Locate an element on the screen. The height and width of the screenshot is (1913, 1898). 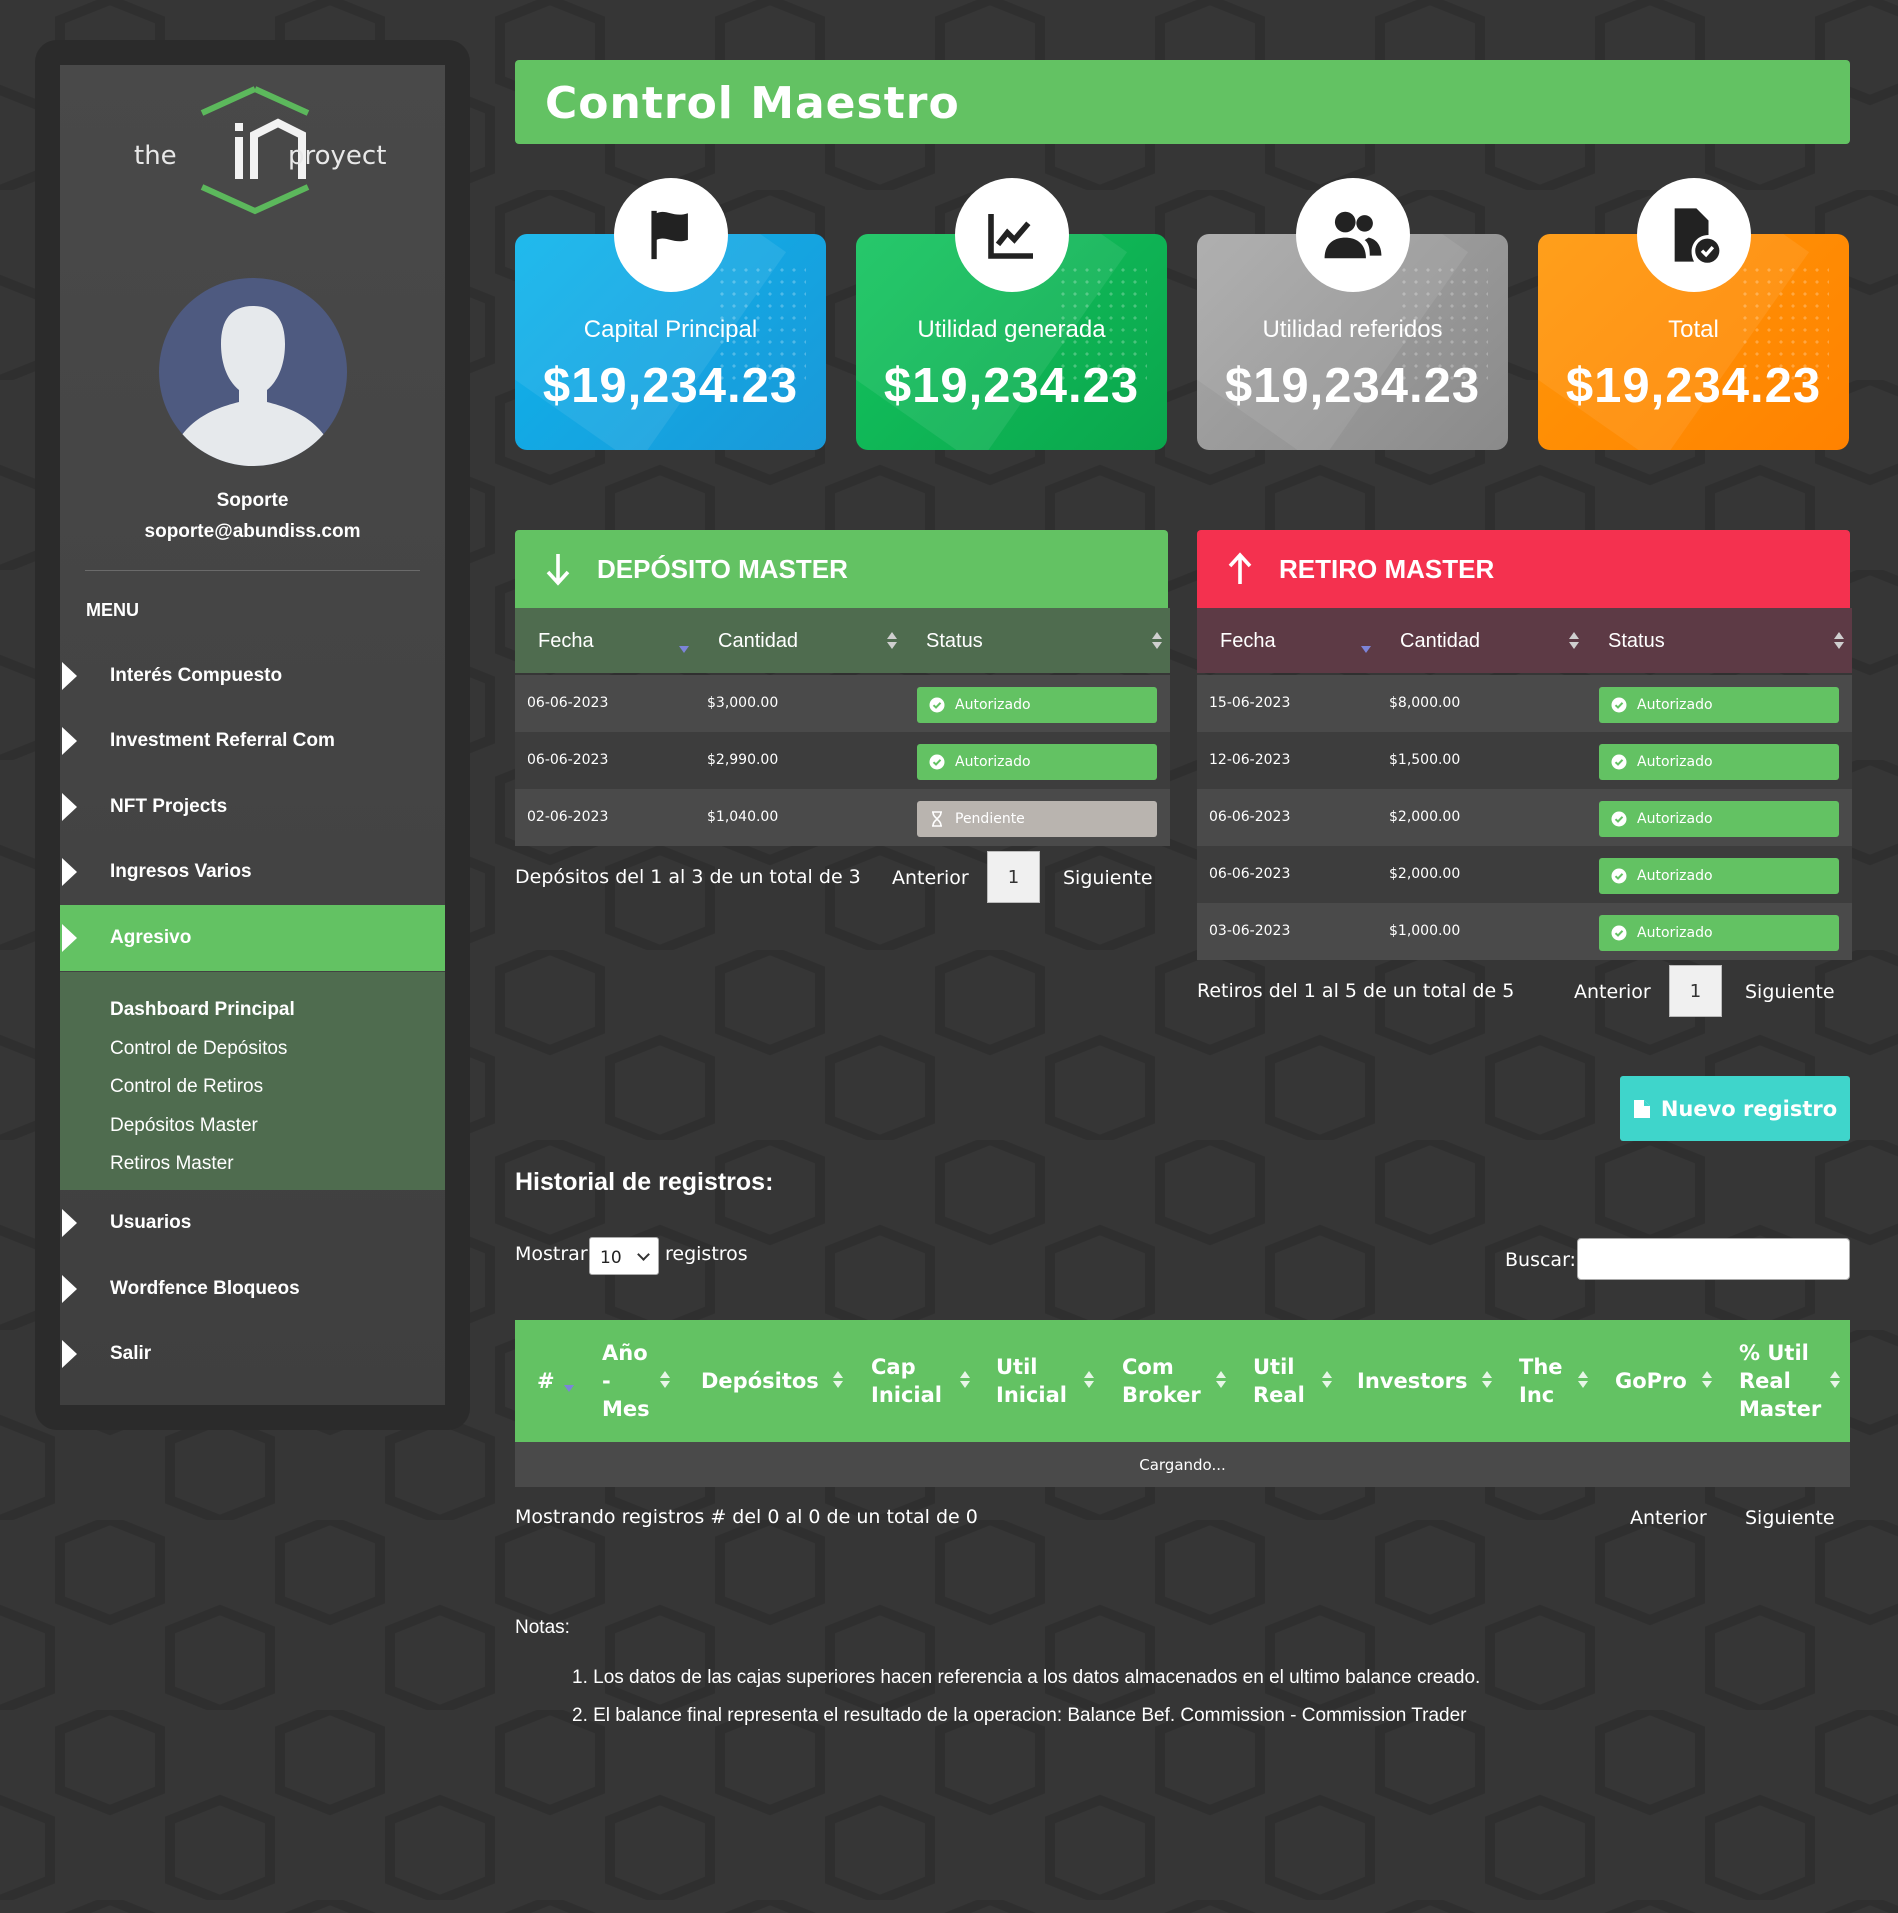
withdraw-page-1-button: 1 is located at coordinates (1695, 991).